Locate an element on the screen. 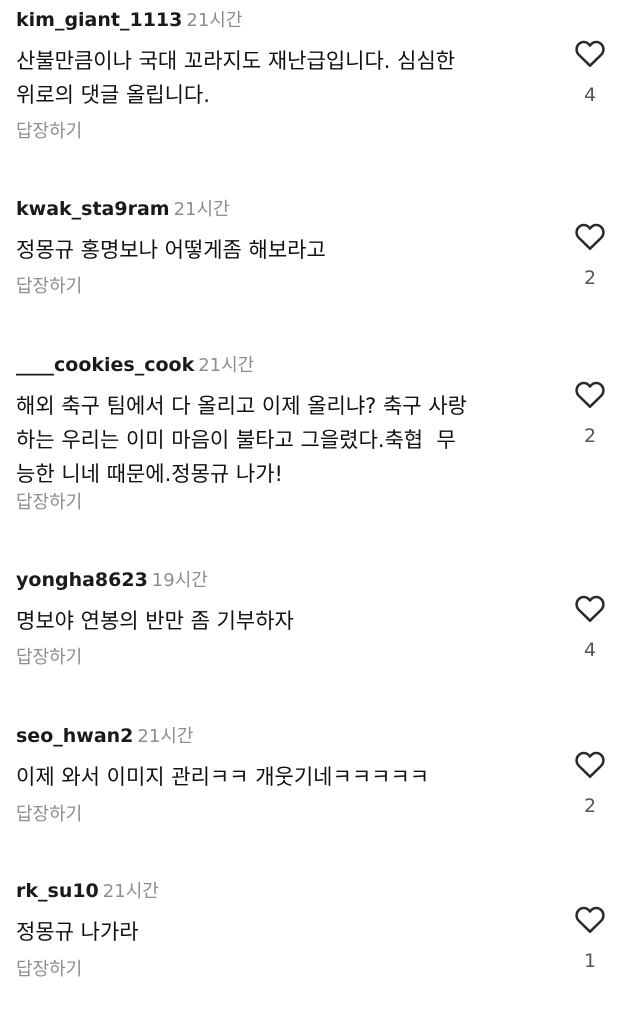  comment-timestamp: 19시간 is located at coordinates (179, 580).